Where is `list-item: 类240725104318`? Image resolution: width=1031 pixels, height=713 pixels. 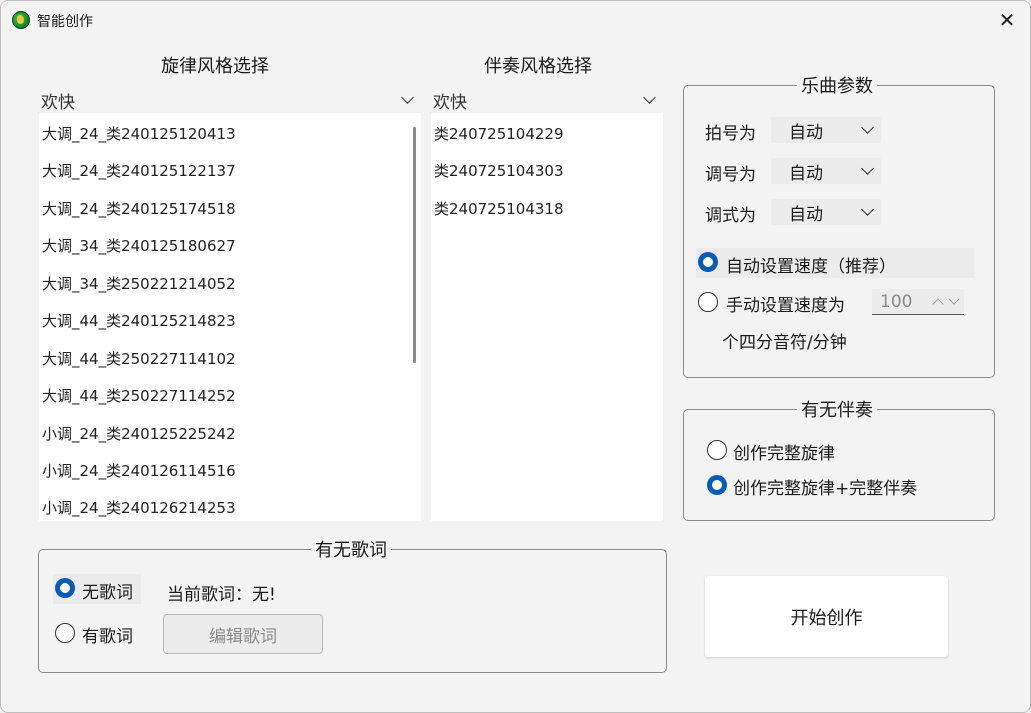
list-item: 类240725104318 is located at coordinates (499, 208).